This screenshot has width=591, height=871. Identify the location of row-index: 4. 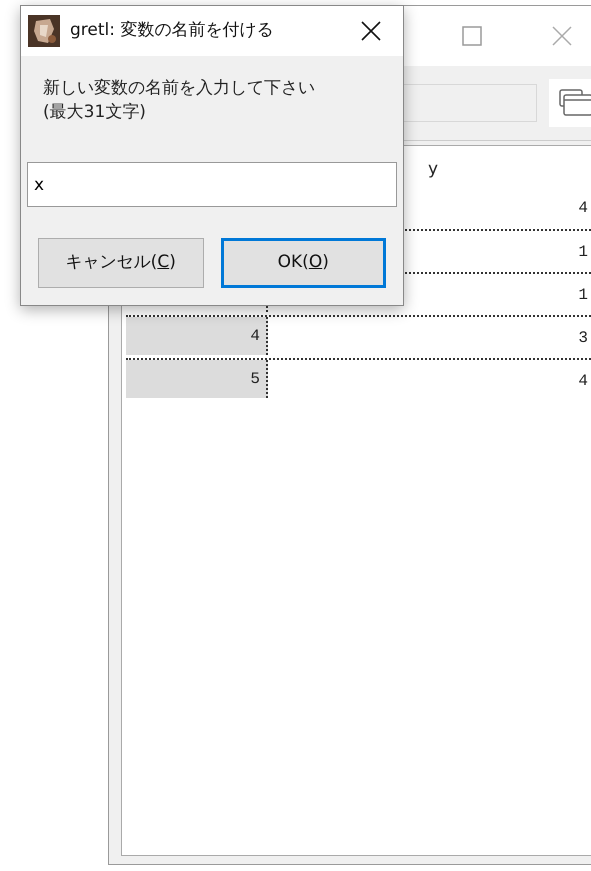
(255, 336).